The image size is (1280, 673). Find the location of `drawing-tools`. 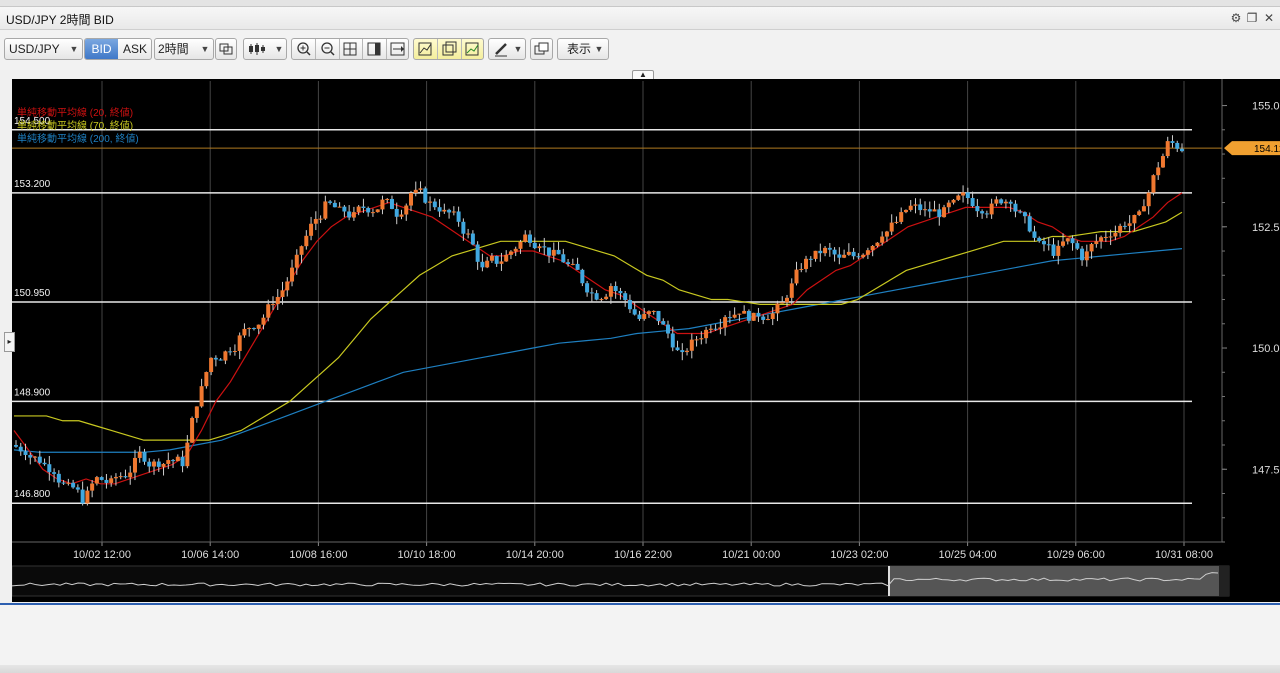

drawing-tools is located at coordinates (448, 49).